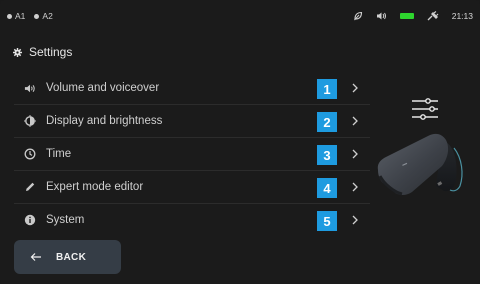 This screenshot has height=284, width=480. What do you see at coordinates (30, 154) in the screenshot?
I see `clock-icon` at bounding box center [30, 154].